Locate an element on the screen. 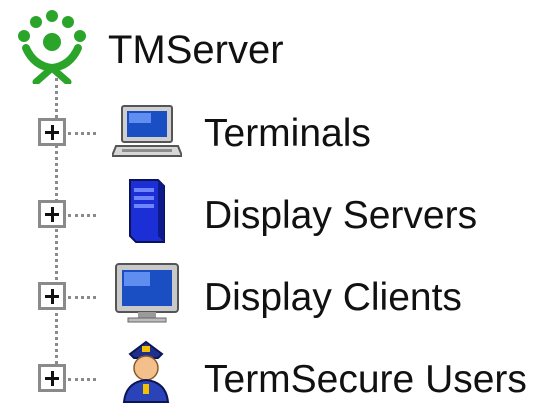  tree-item-label: Display Clients is located at coordinates (333, 298).